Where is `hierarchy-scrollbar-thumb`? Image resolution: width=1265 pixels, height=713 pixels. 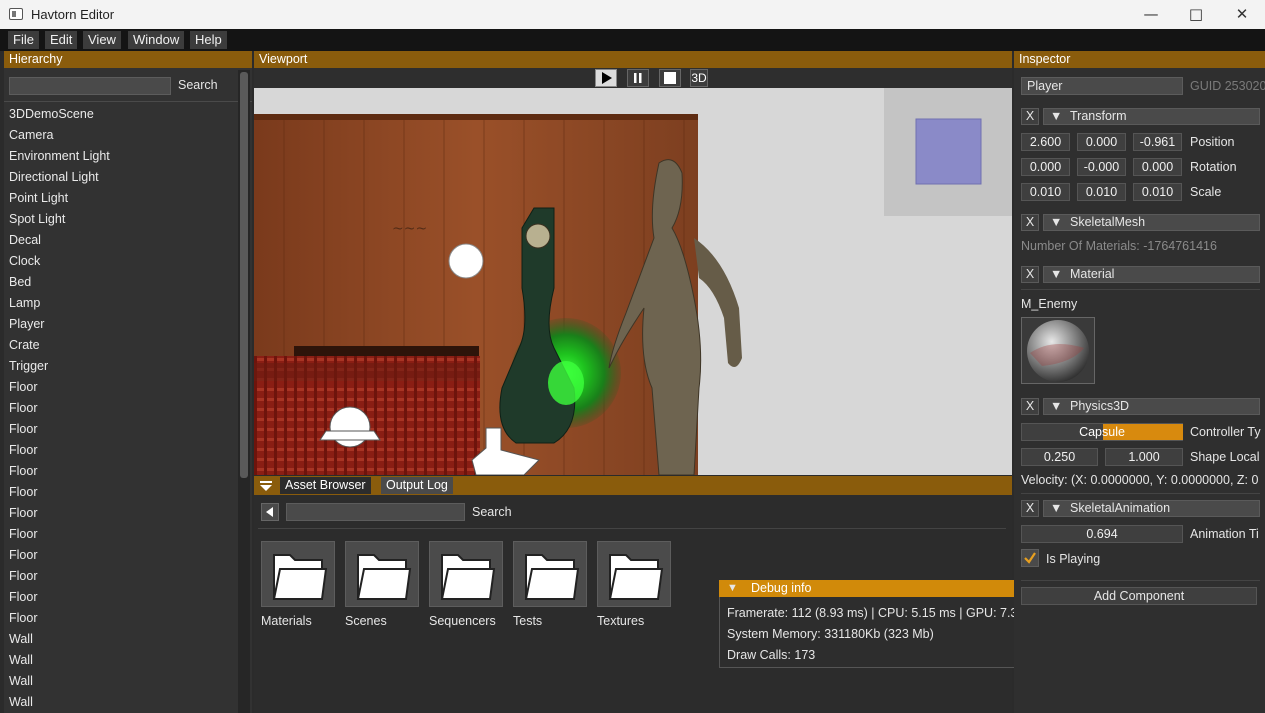
hierarchy-scrollbar-thumb is located at coordinates (244, 275).